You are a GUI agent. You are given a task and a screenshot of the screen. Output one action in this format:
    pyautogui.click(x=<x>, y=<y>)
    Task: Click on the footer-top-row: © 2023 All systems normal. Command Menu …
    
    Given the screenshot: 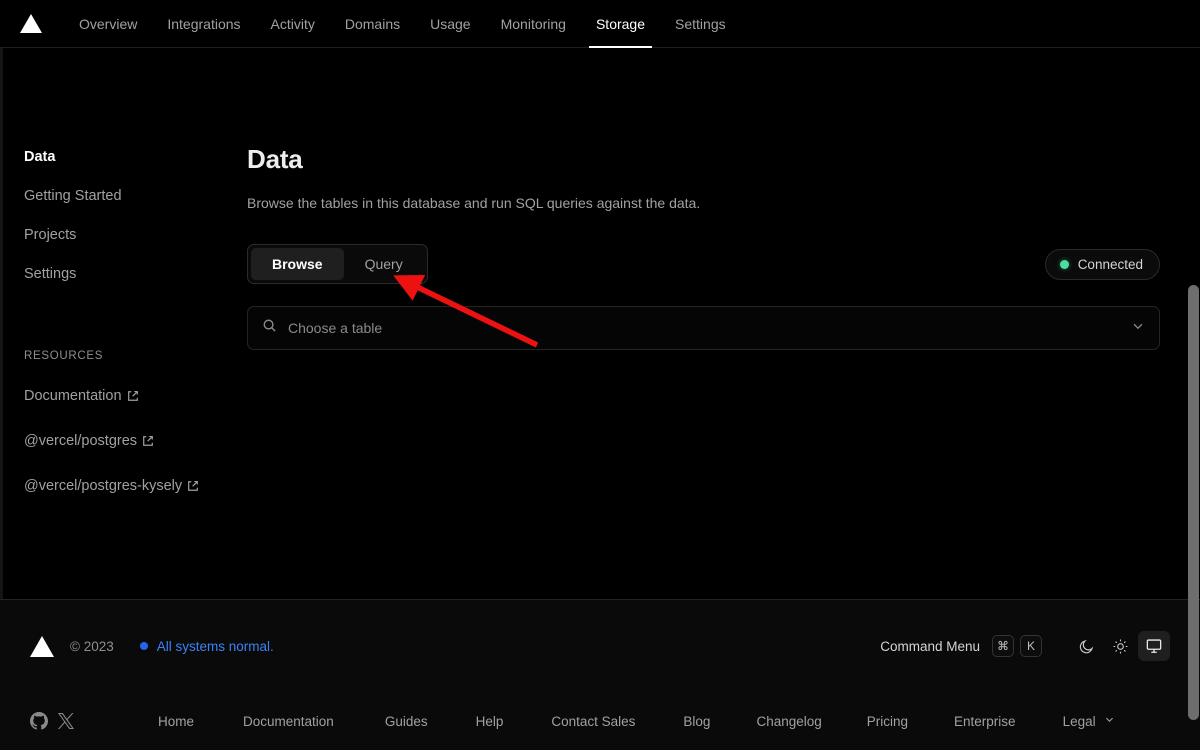 What is the action you would take?
    pyautogui.click(x=600, y=646)
    